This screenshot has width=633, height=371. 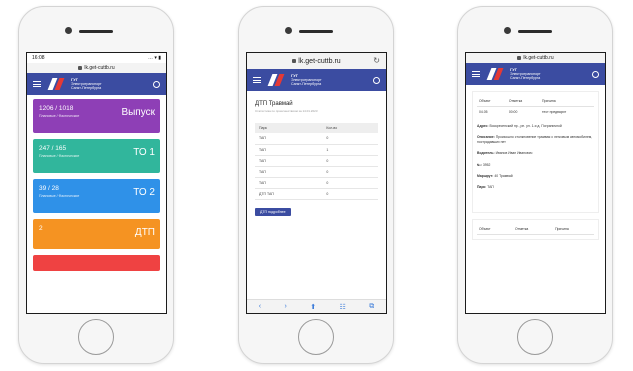 What do you see at coordinates (285, 306) in the screenshot?
I see `forward-icon: ›` at bounding box center [285, 306].